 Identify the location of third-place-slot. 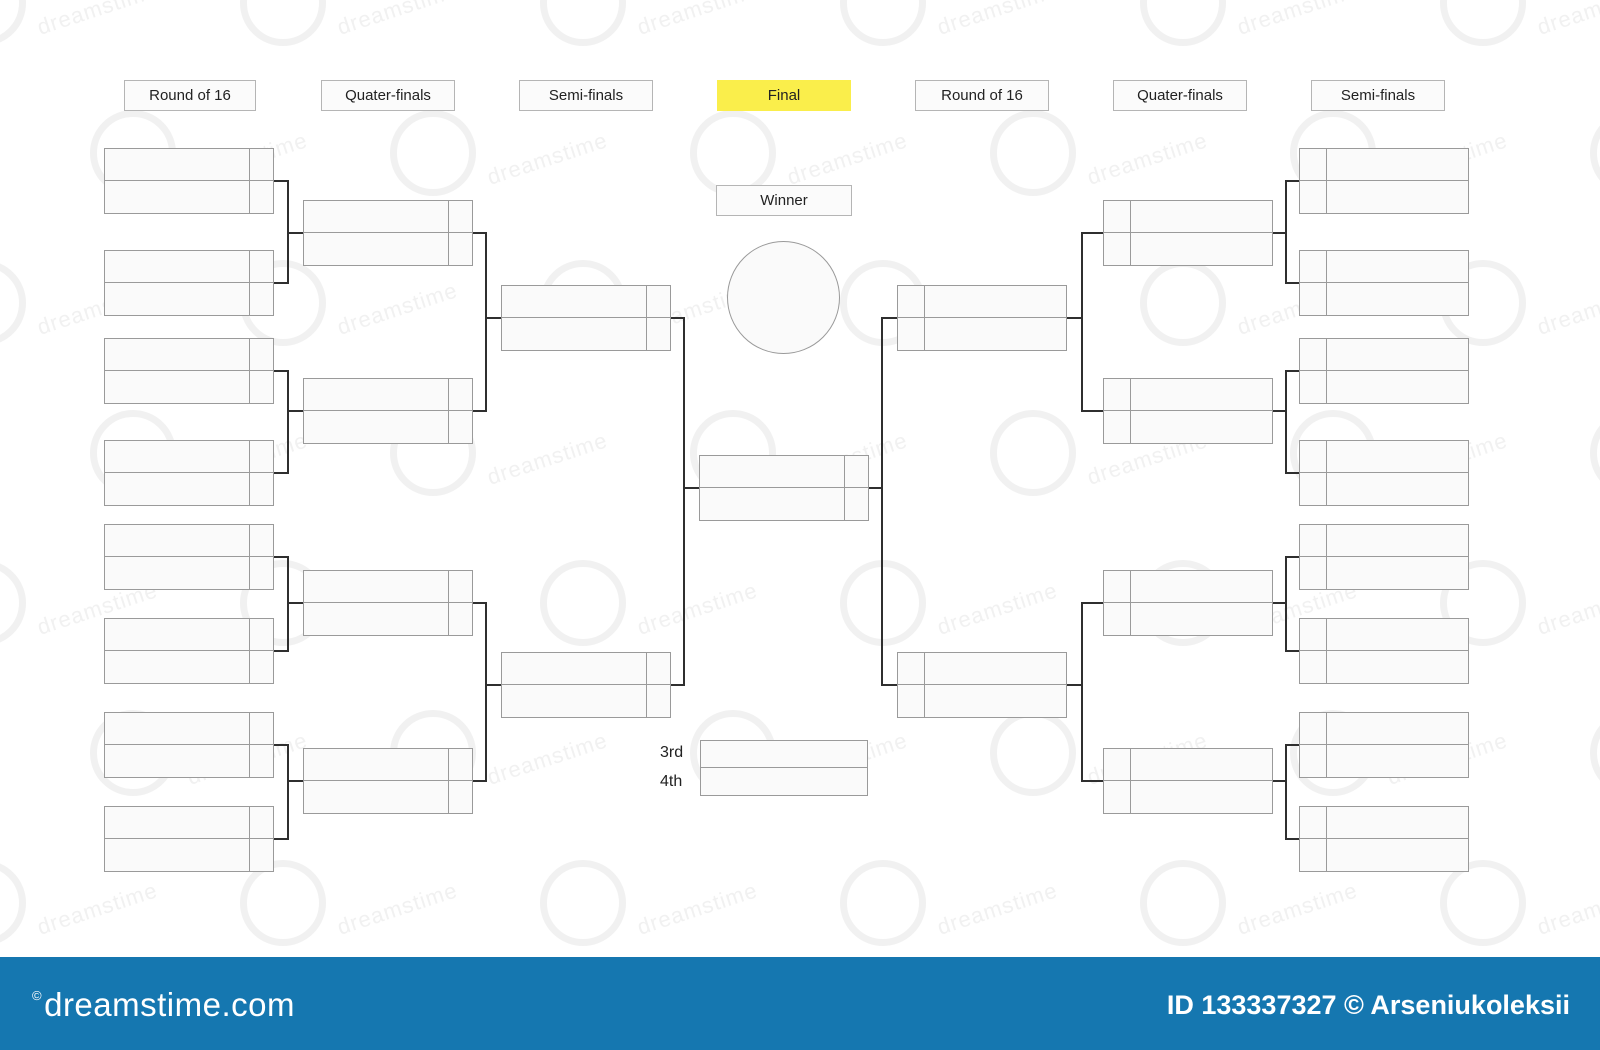
(784, 754).